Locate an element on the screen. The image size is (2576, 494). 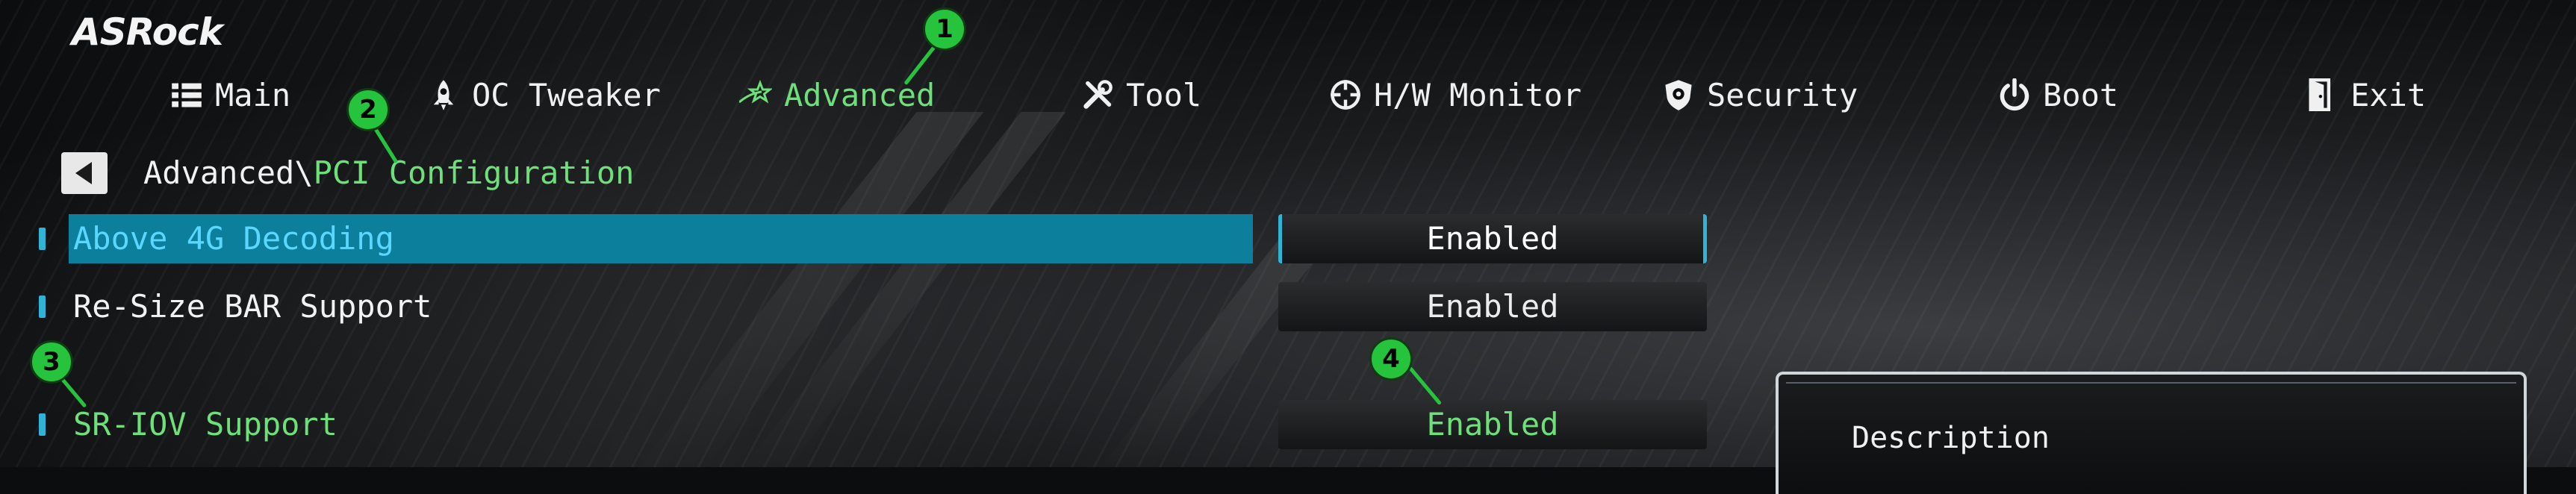
tab-hw-monitor-label: H/W Monitor is located at coordinates (1478, 95).